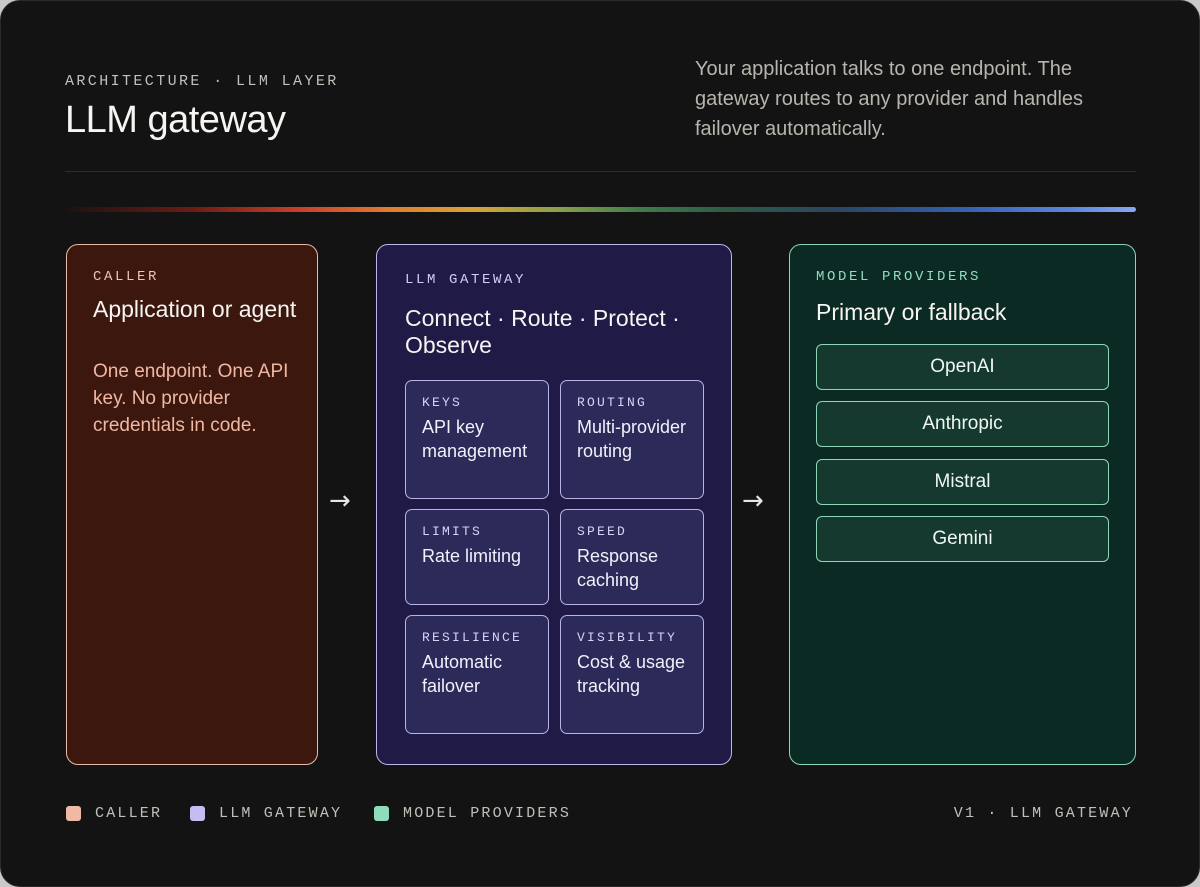 Image resolution: width=1200 pixels, height=887 pixels. What do you see at coordinates (281, 813) in the screenshot?
I see `legend-label: LLM GATEWAY` at bounding box center [281, 813].